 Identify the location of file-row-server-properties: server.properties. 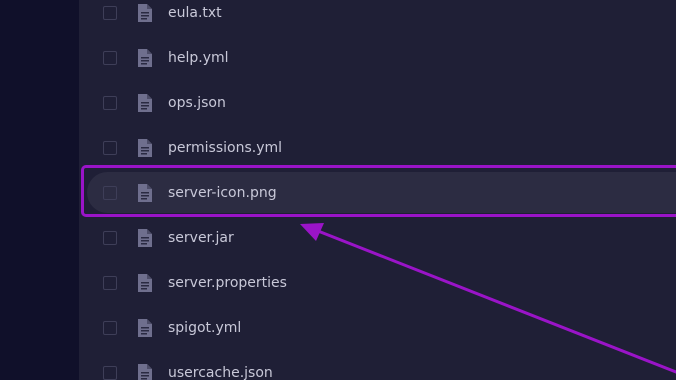
(377, 282).